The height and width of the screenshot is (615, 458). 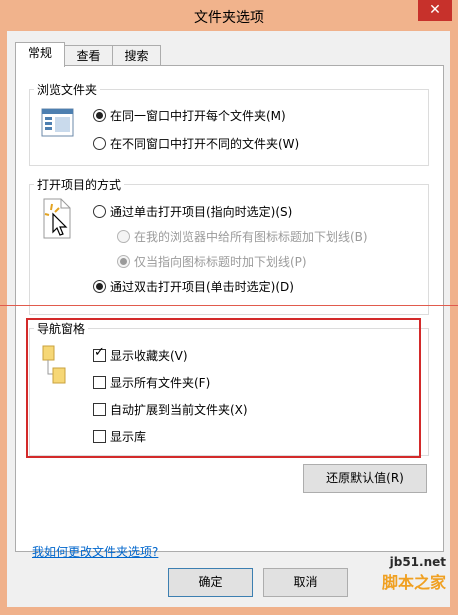 What do you see at coordinates (210, 582) in the screenshot?
I see `ok-button: 确定` at bounding box center [210, 582].